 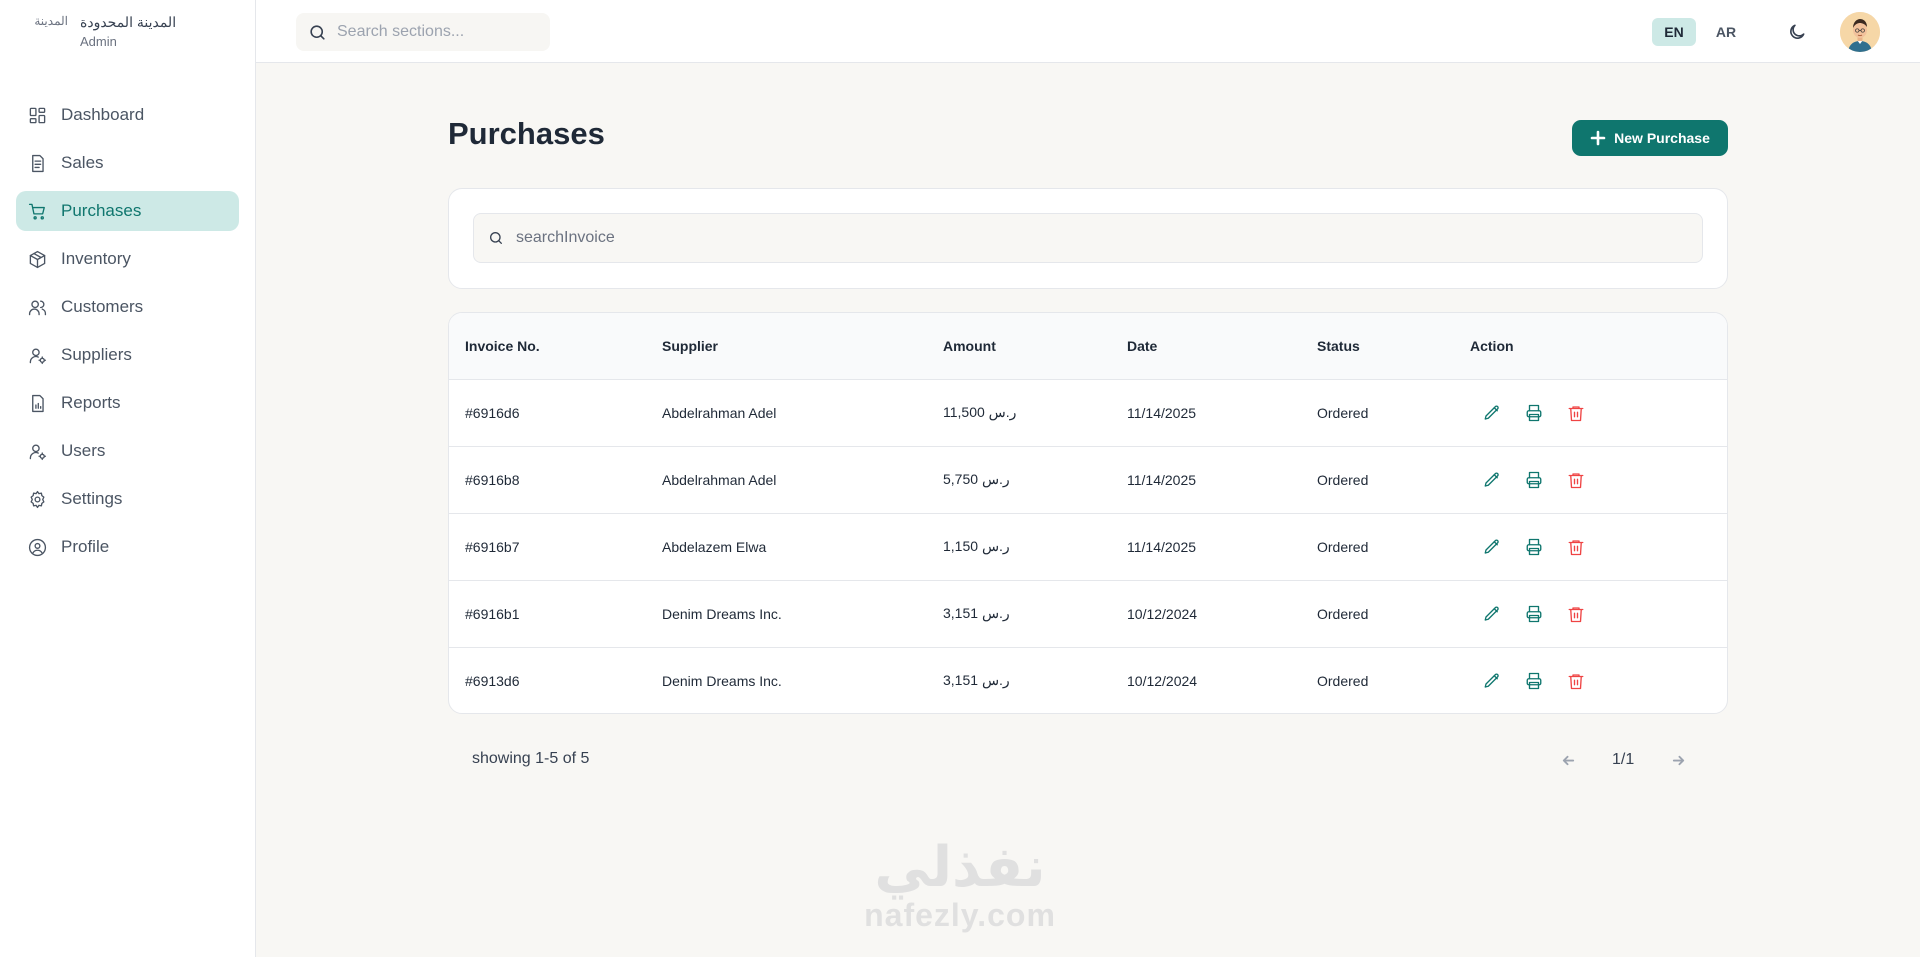 What do you see at coordinates (91, 402) in the screenshot?
I see `sidebar-item-label: Reports` at bounding box center [91, 402].